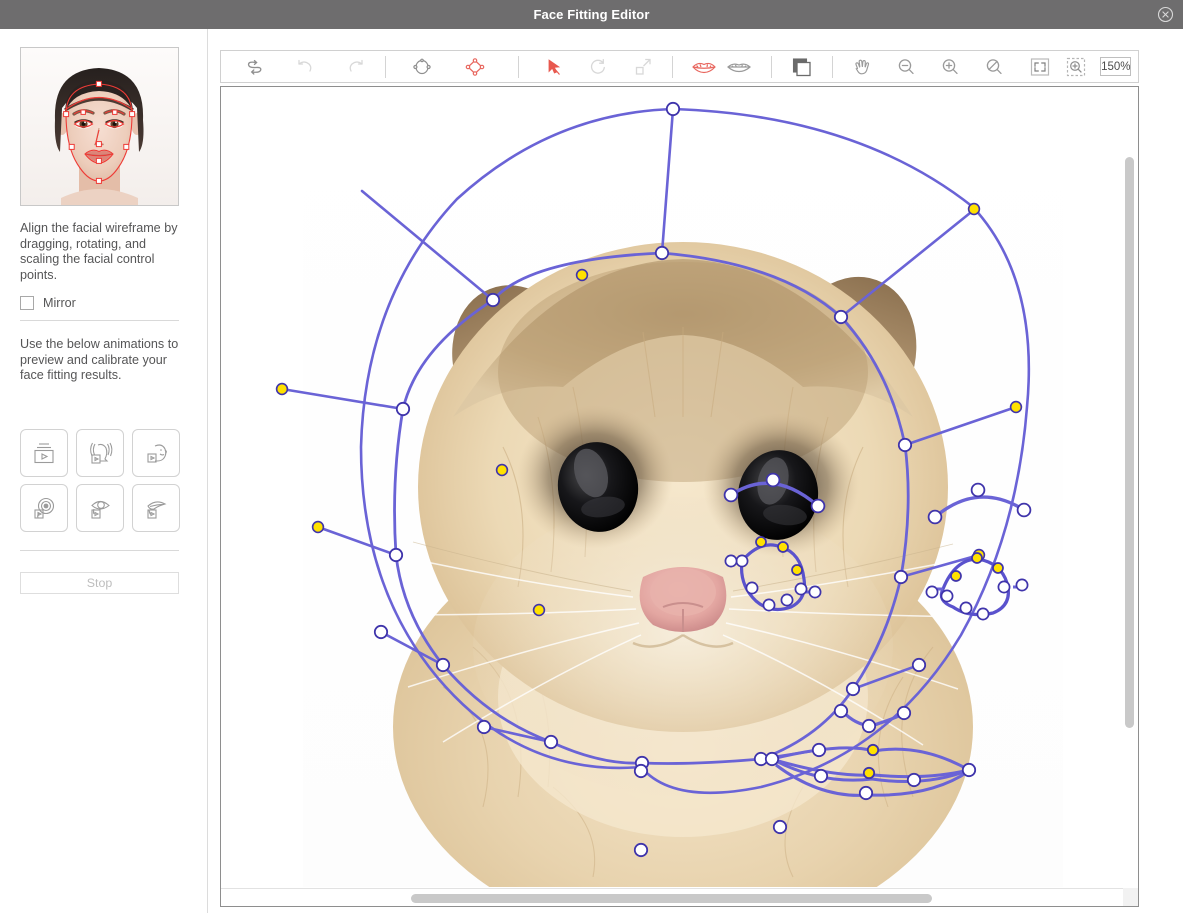  I want to click on sidebar-divider-bottom, so click(99, 550).